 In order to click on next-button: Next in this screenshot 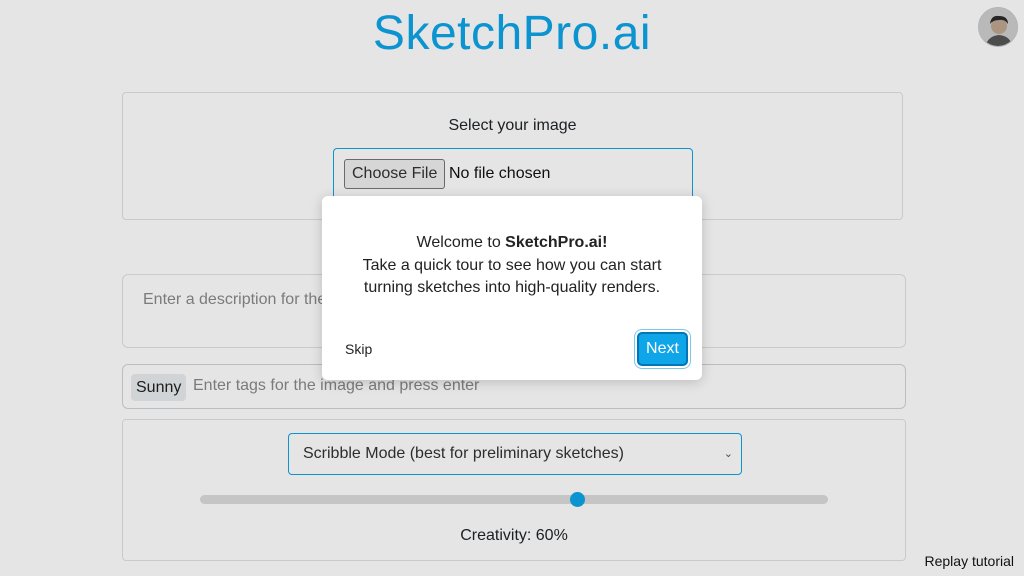, I will do `click(662, 349)`.